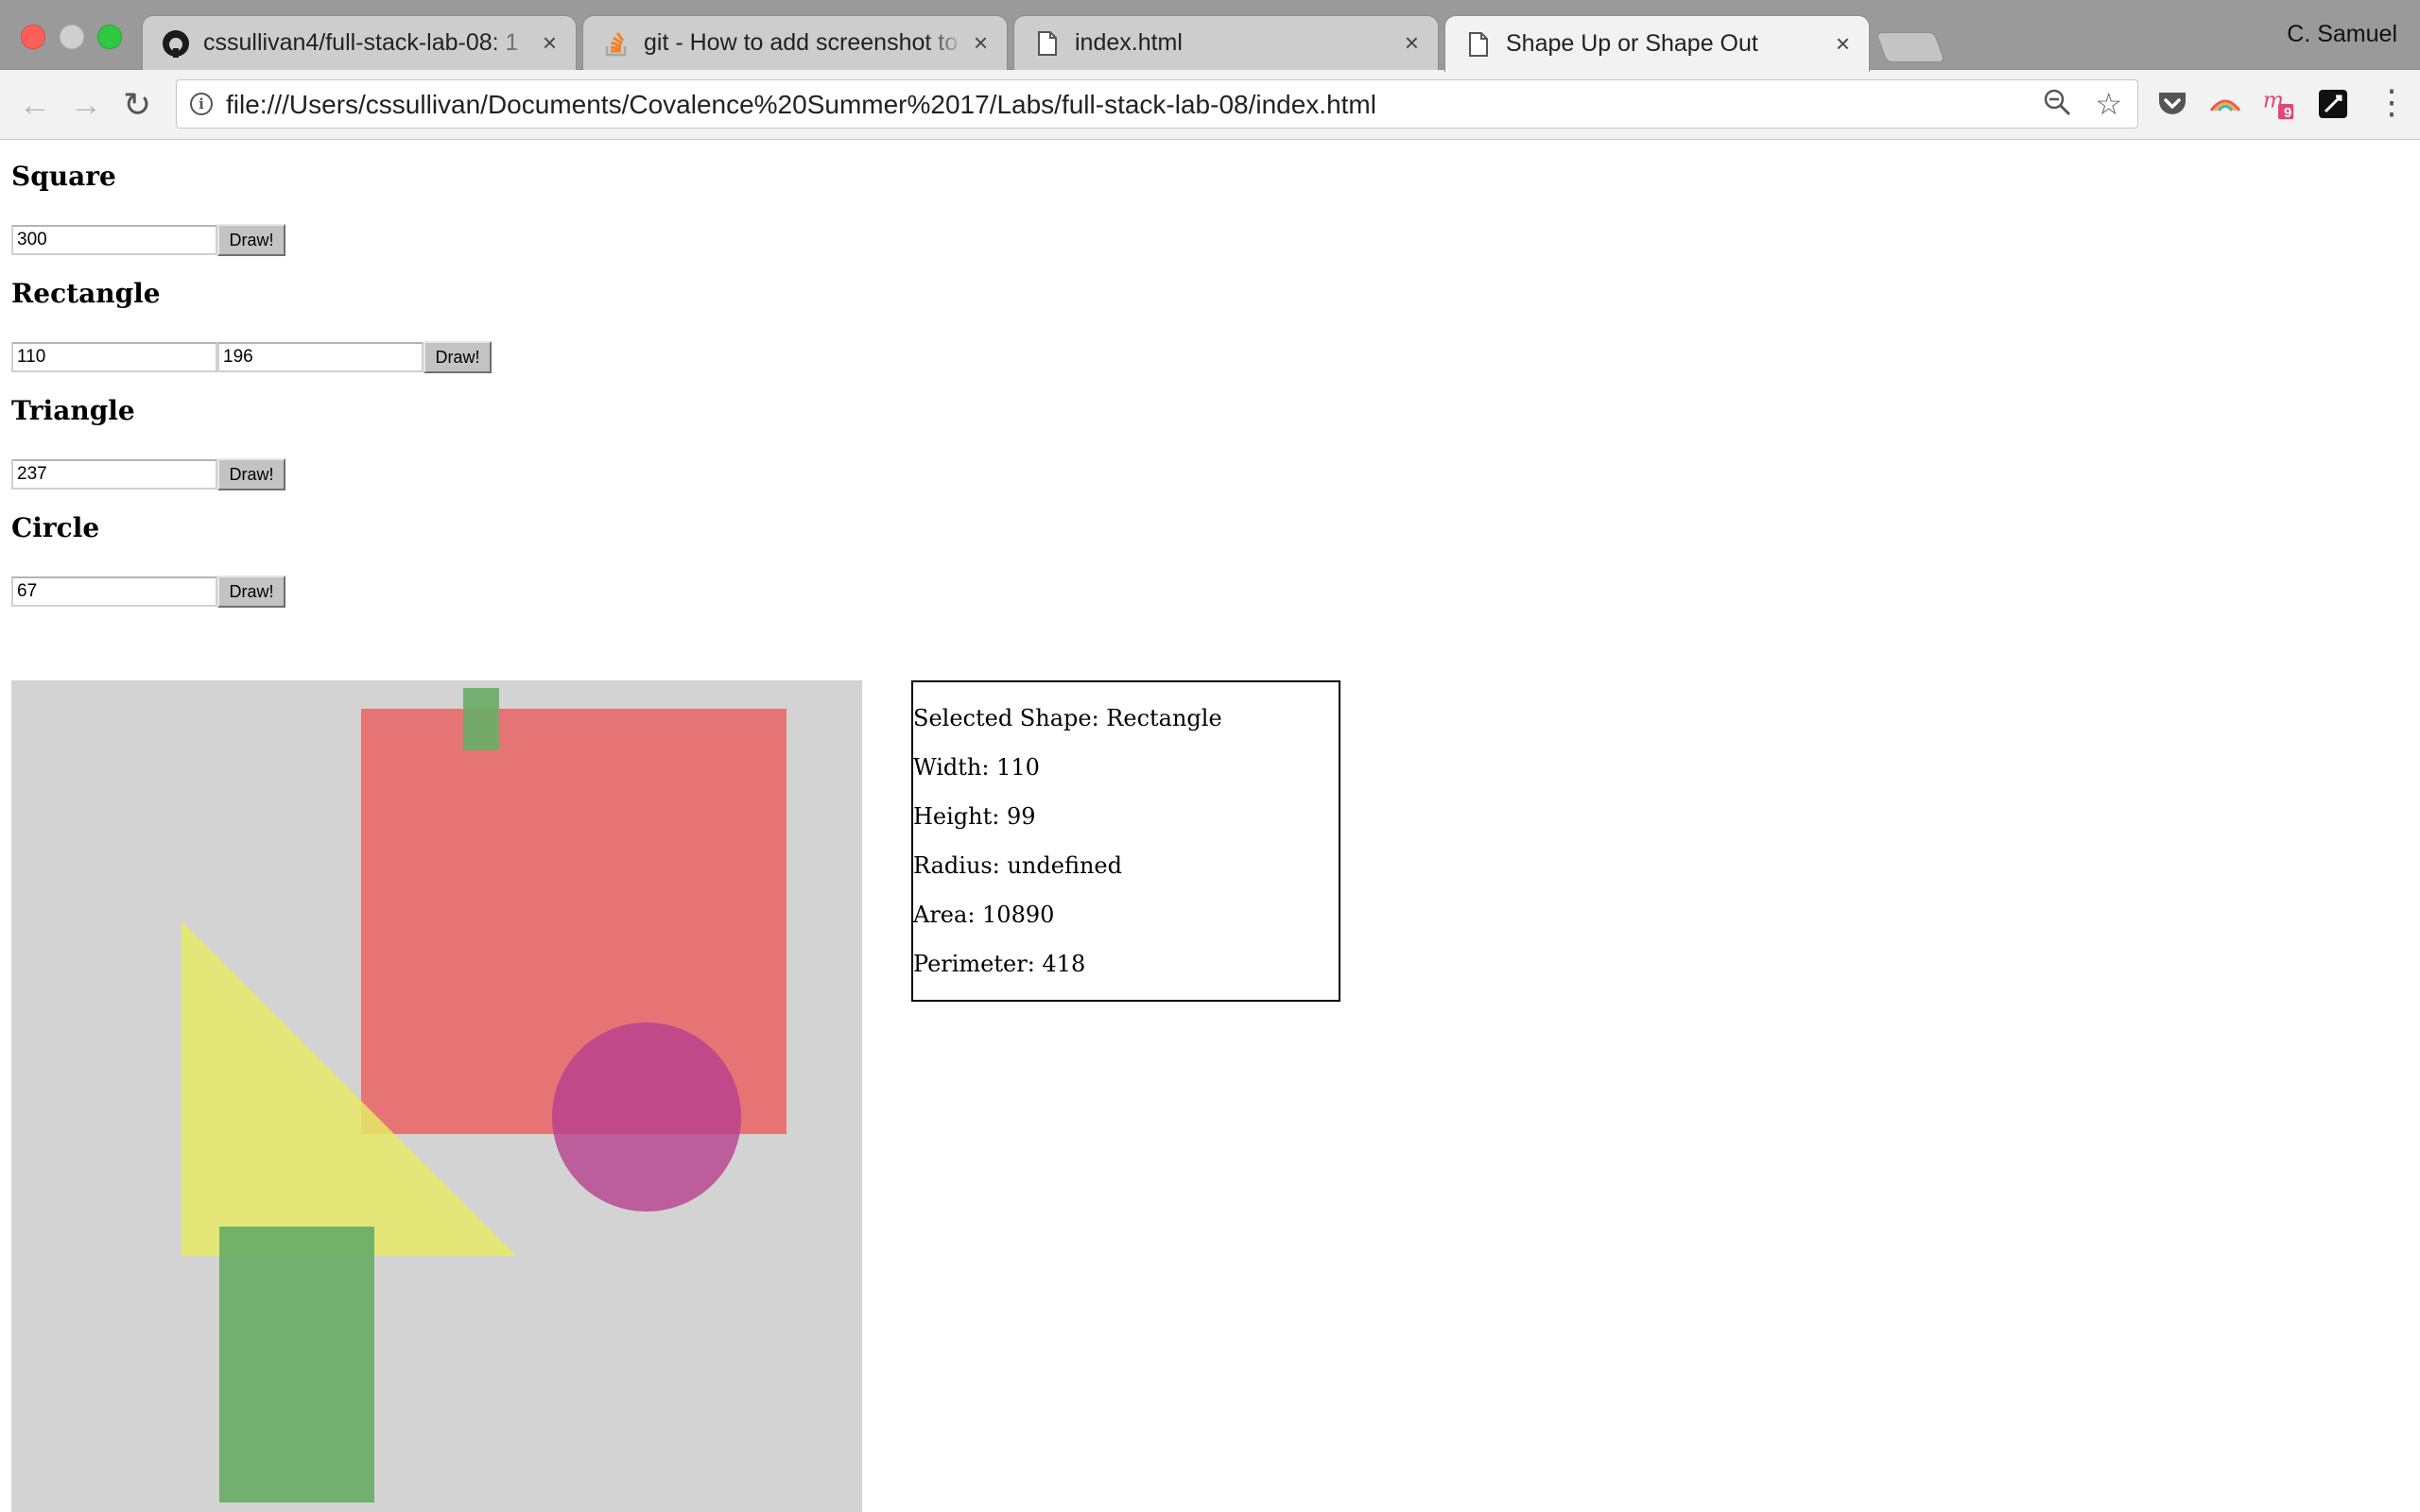  What do you see at coordinates (1910, 47) in the screenshot?
I see `new-tab-button` at bounding box center [1910, 47].